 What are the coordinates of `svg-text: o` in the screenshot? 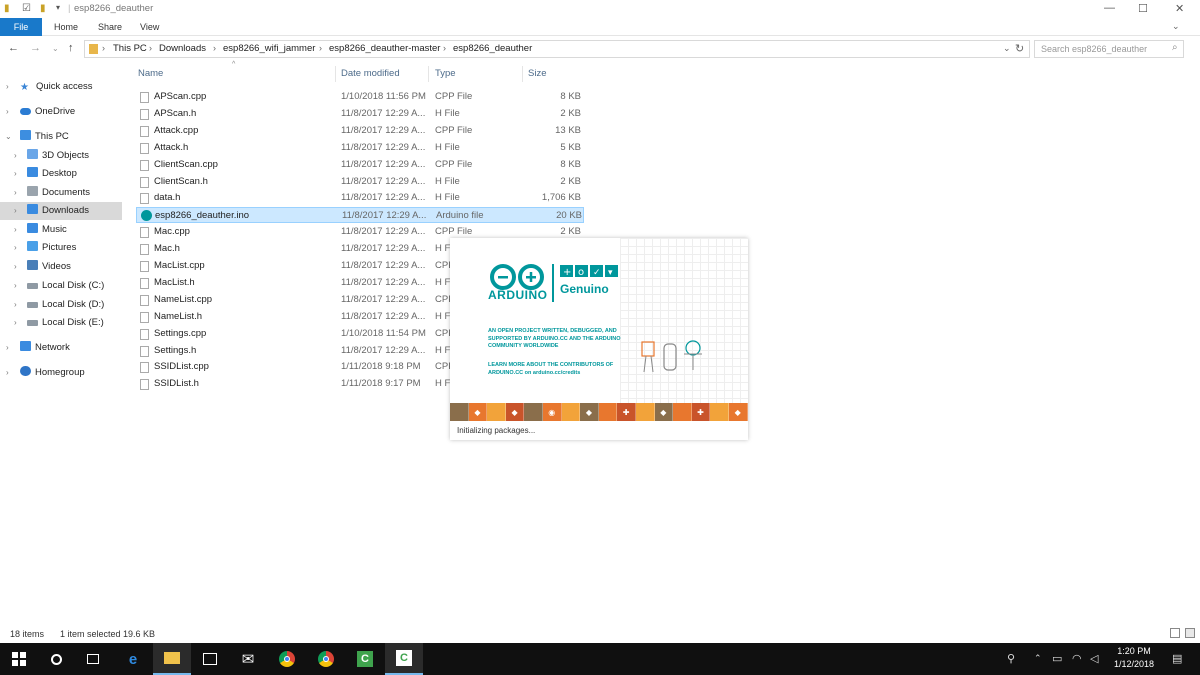 It's located at (581, 272).